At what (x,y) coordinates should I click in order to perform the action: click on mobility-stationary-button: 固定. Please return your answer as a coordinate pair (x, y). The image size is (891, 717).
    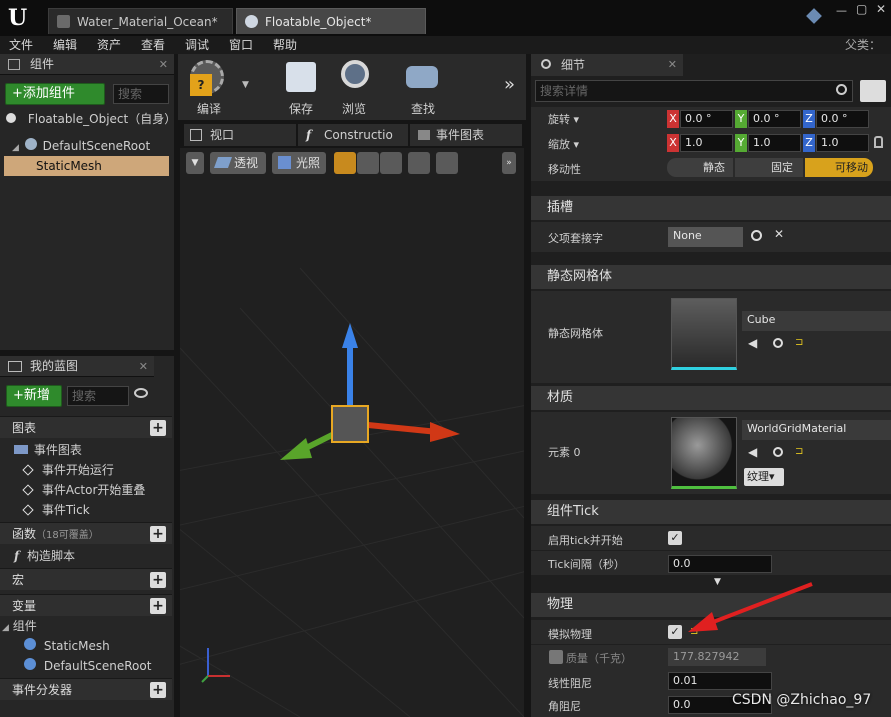
    Looking at the image, I should click on (769, 167).